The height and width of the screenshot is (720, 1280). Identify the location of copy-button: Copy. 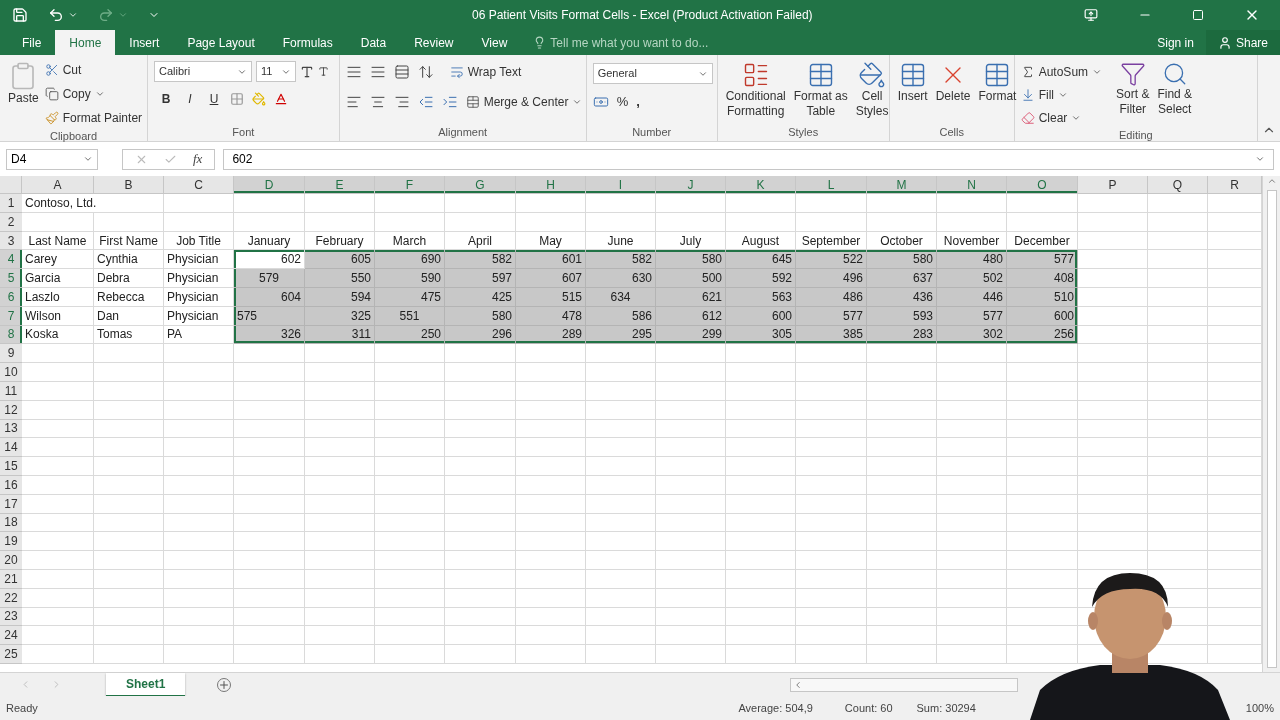
(93, 94).